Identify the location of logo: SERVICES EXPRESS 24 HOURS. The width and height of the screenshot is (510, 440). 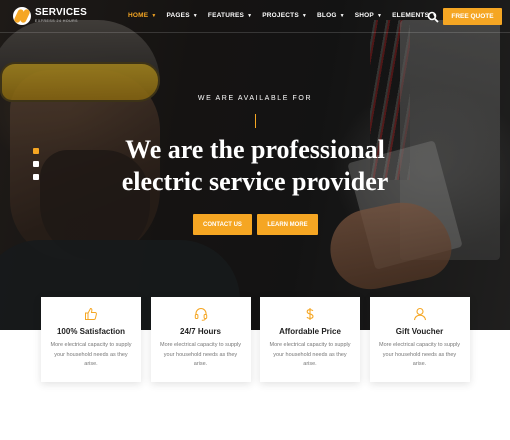
(50, 16).